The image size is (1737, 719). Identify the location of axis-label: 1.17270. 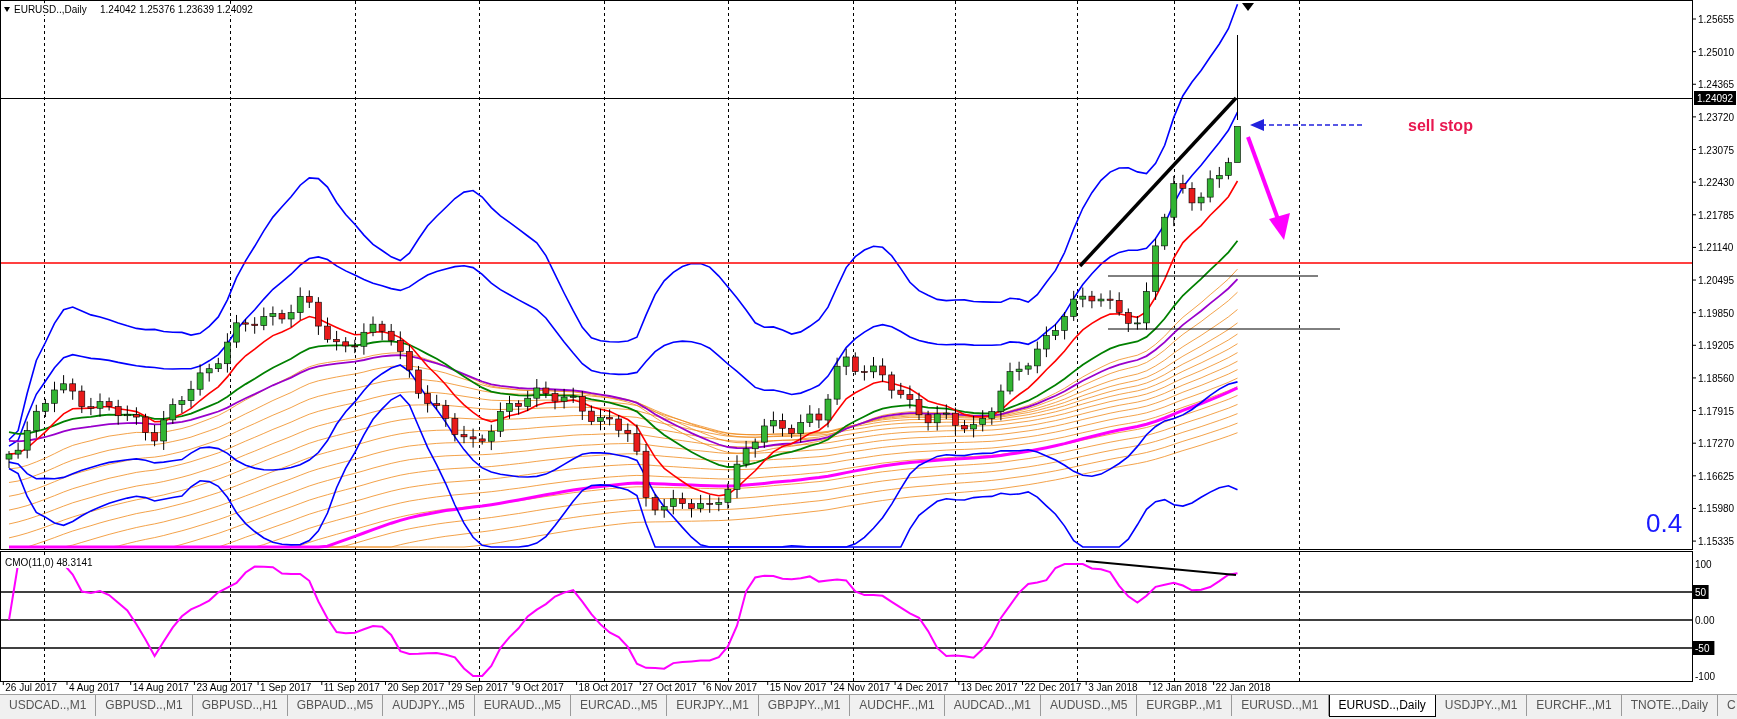
(1716, 444).